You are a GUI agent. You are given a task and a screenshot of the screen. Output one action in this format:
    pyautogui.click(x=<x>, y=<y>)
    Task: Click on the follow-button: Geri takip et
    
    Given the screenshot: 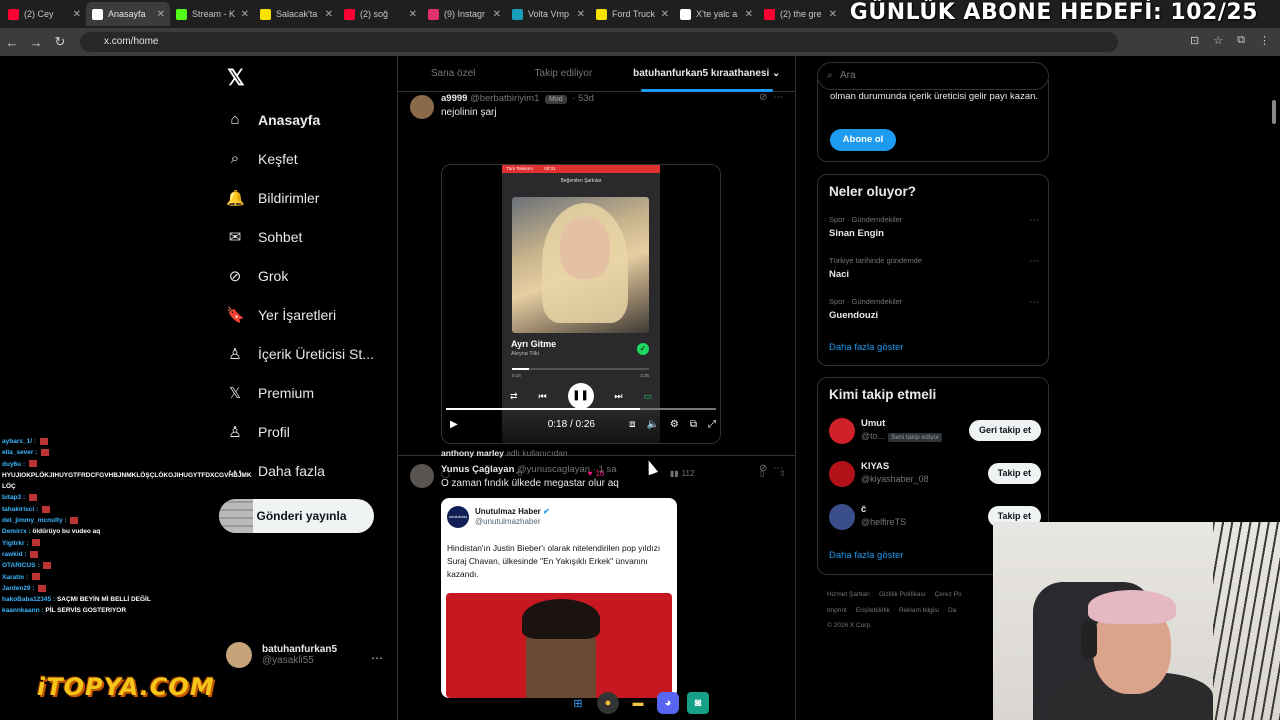 What is the action you would take?
    pyautogui.click(x=1004, y=430)
    